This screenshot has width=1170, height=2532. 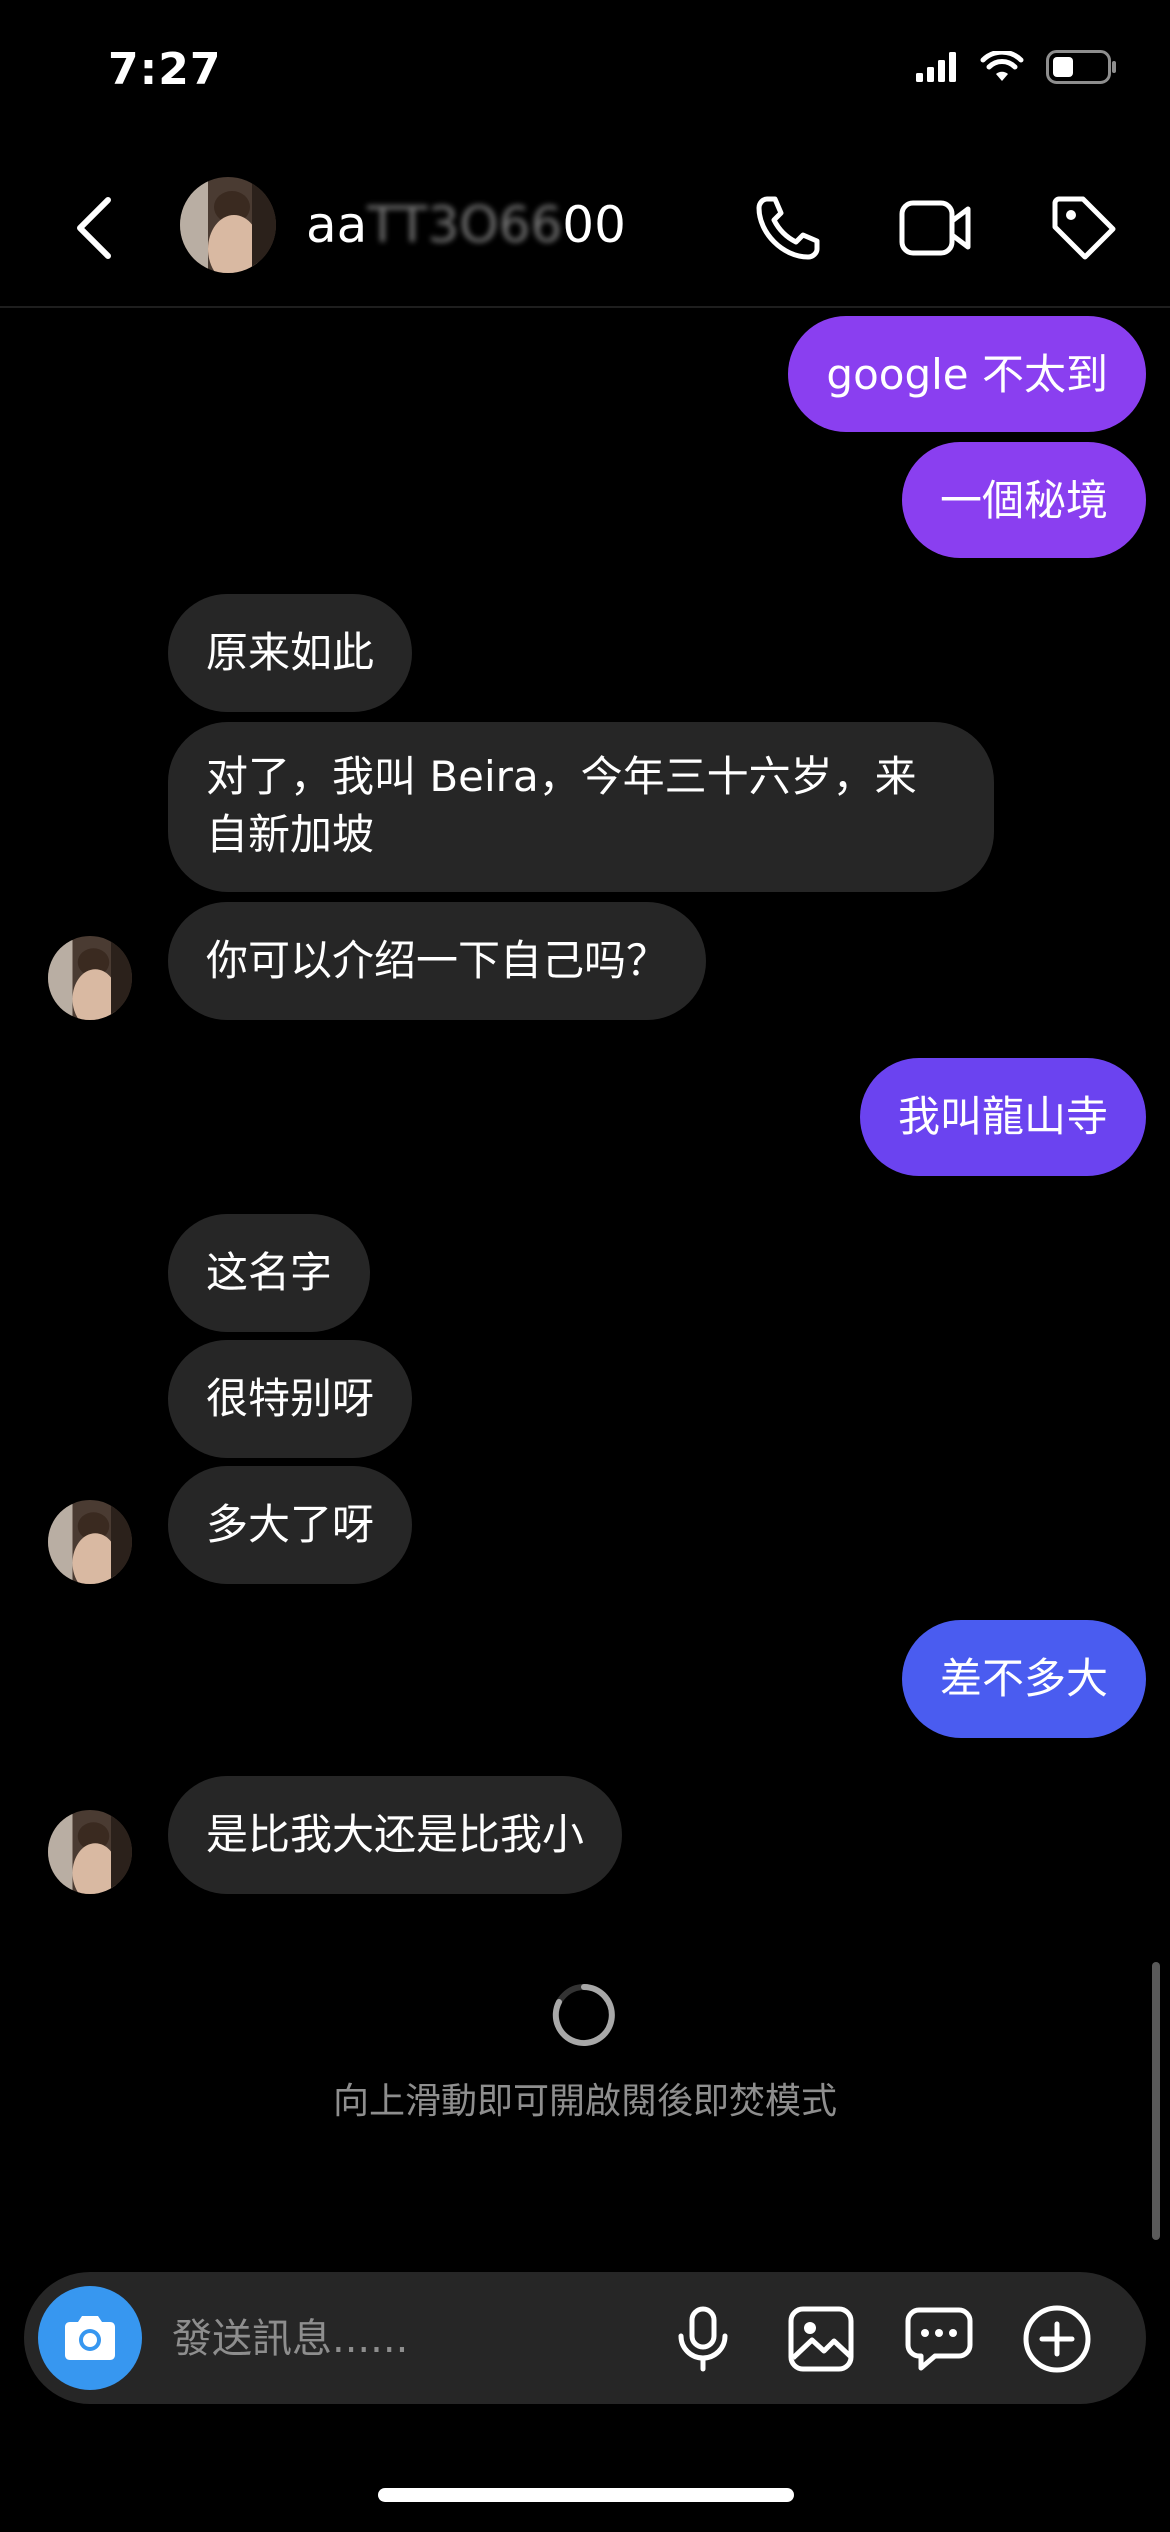 I want to click on sticker-button, so click(x=939, y=2339).